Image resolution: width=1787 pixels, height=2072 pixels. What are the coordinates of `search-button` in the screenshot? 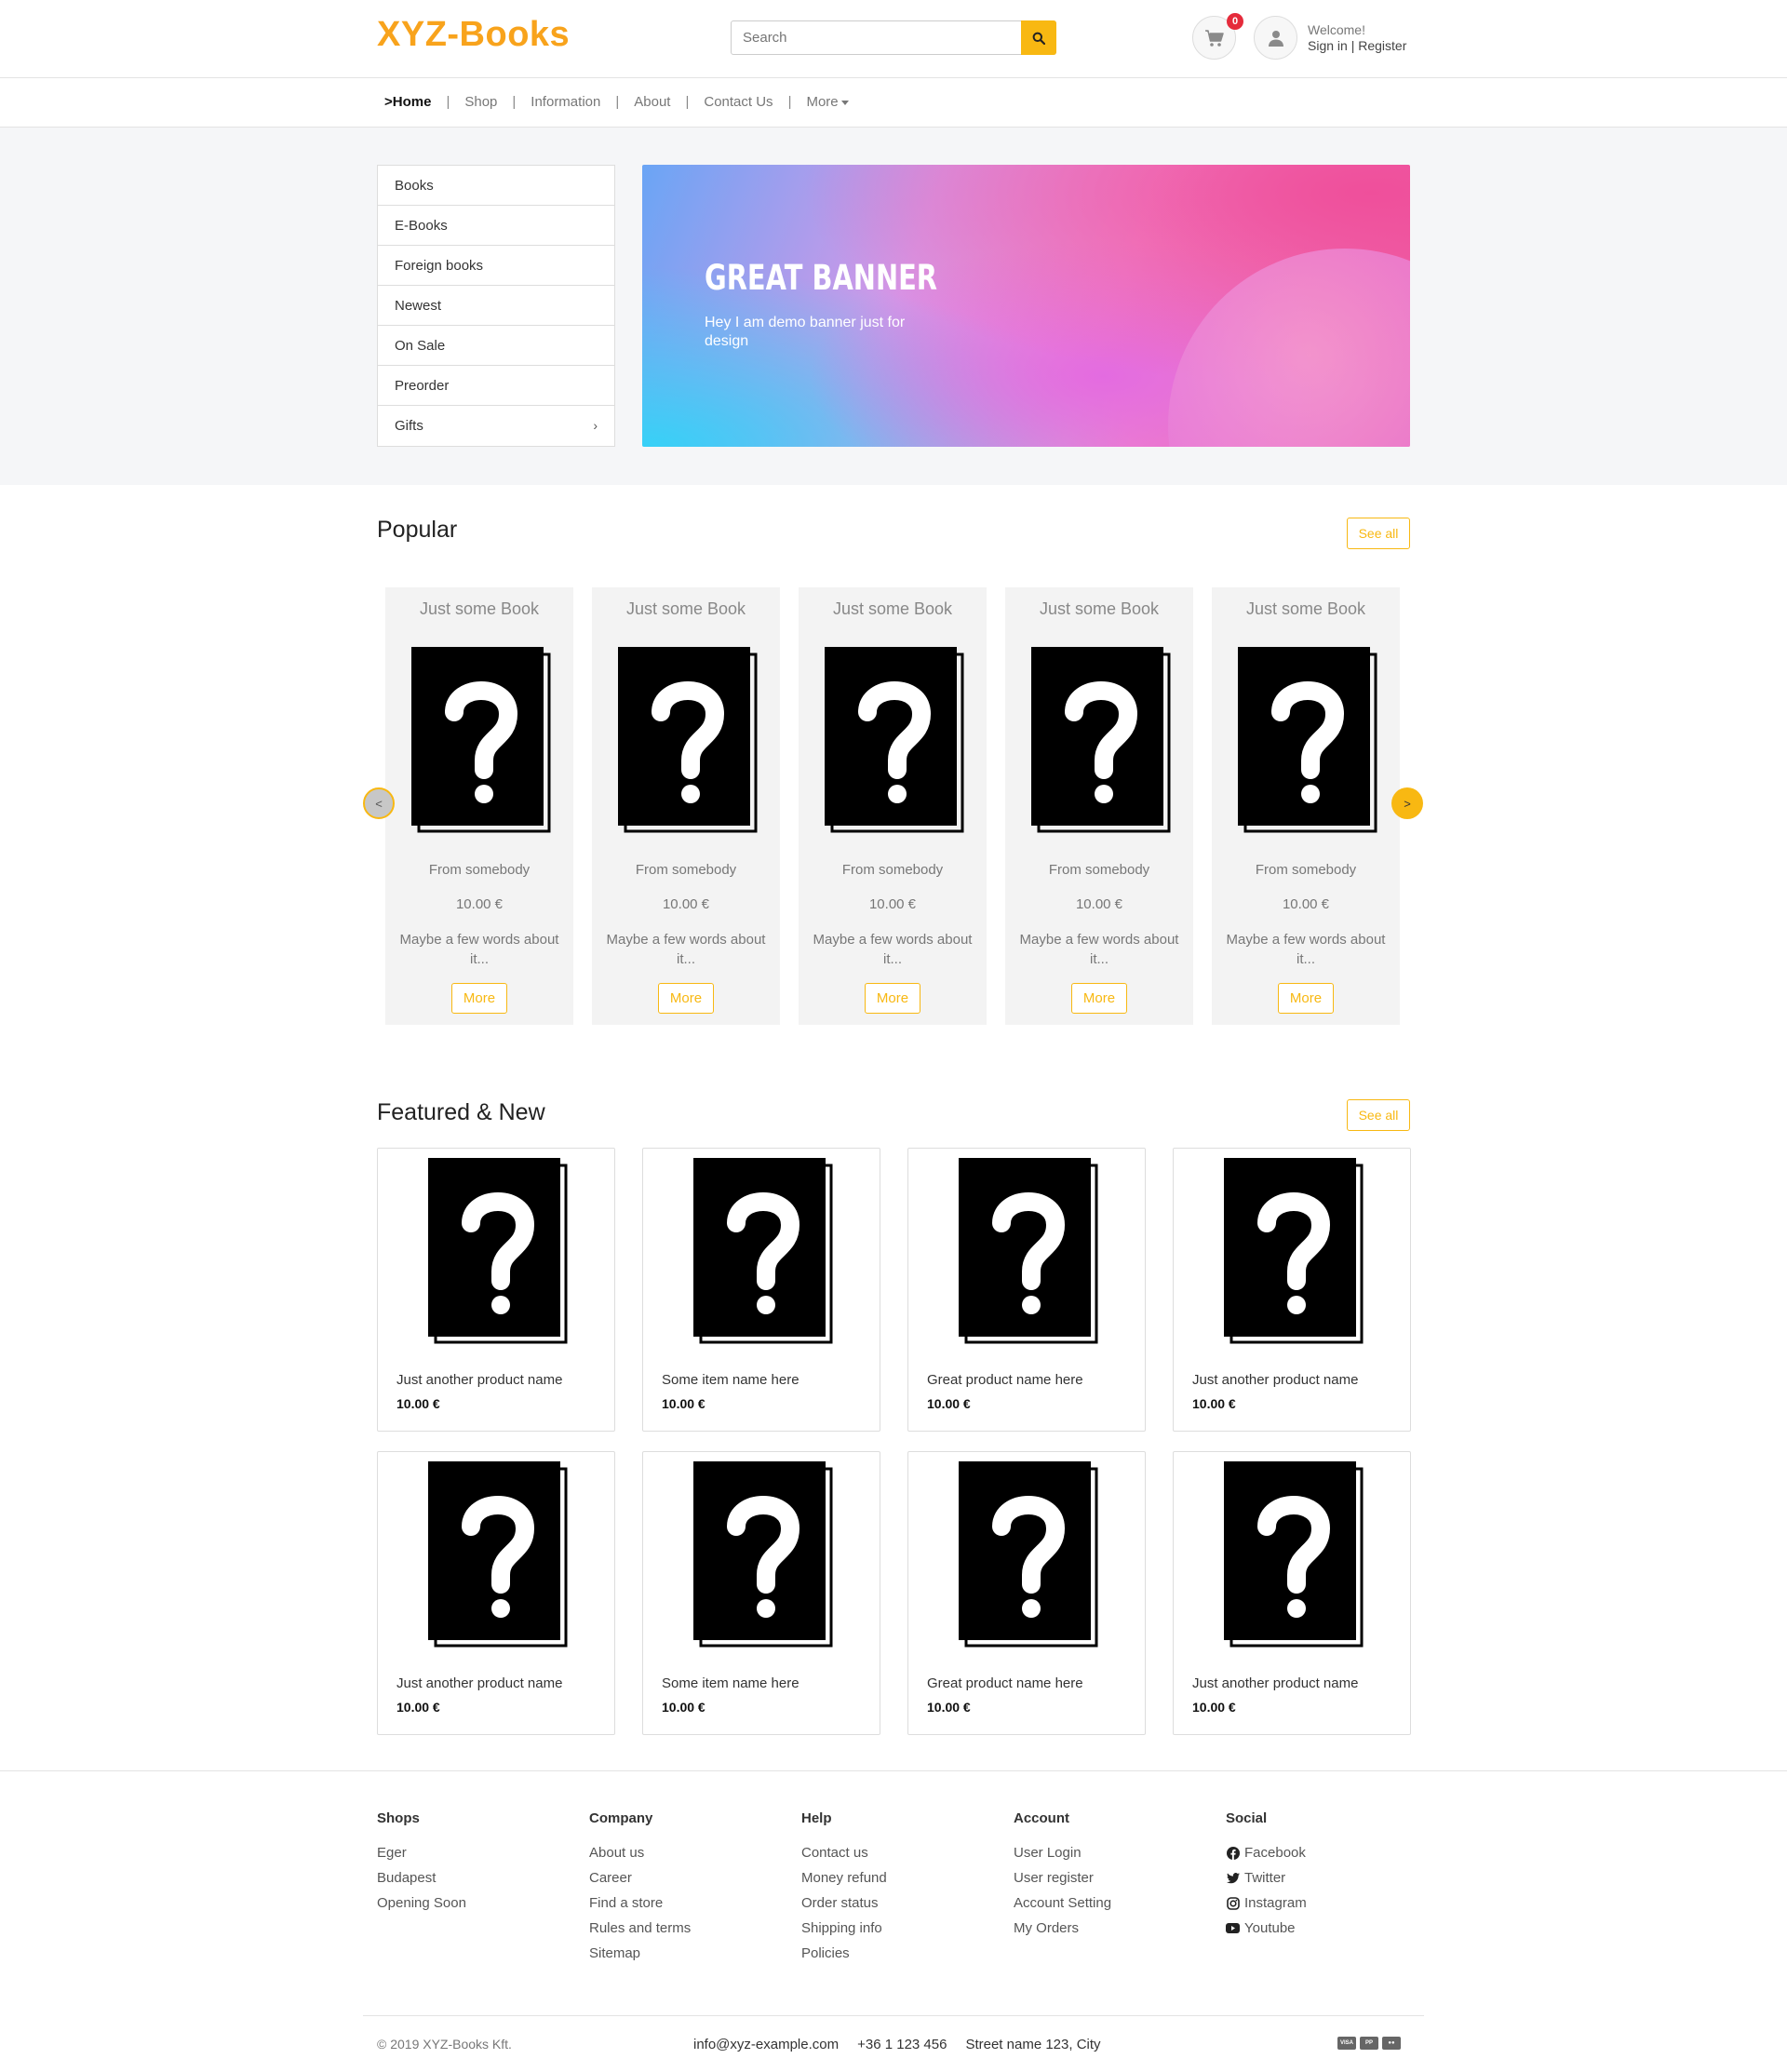 It's located at (1038, 37).